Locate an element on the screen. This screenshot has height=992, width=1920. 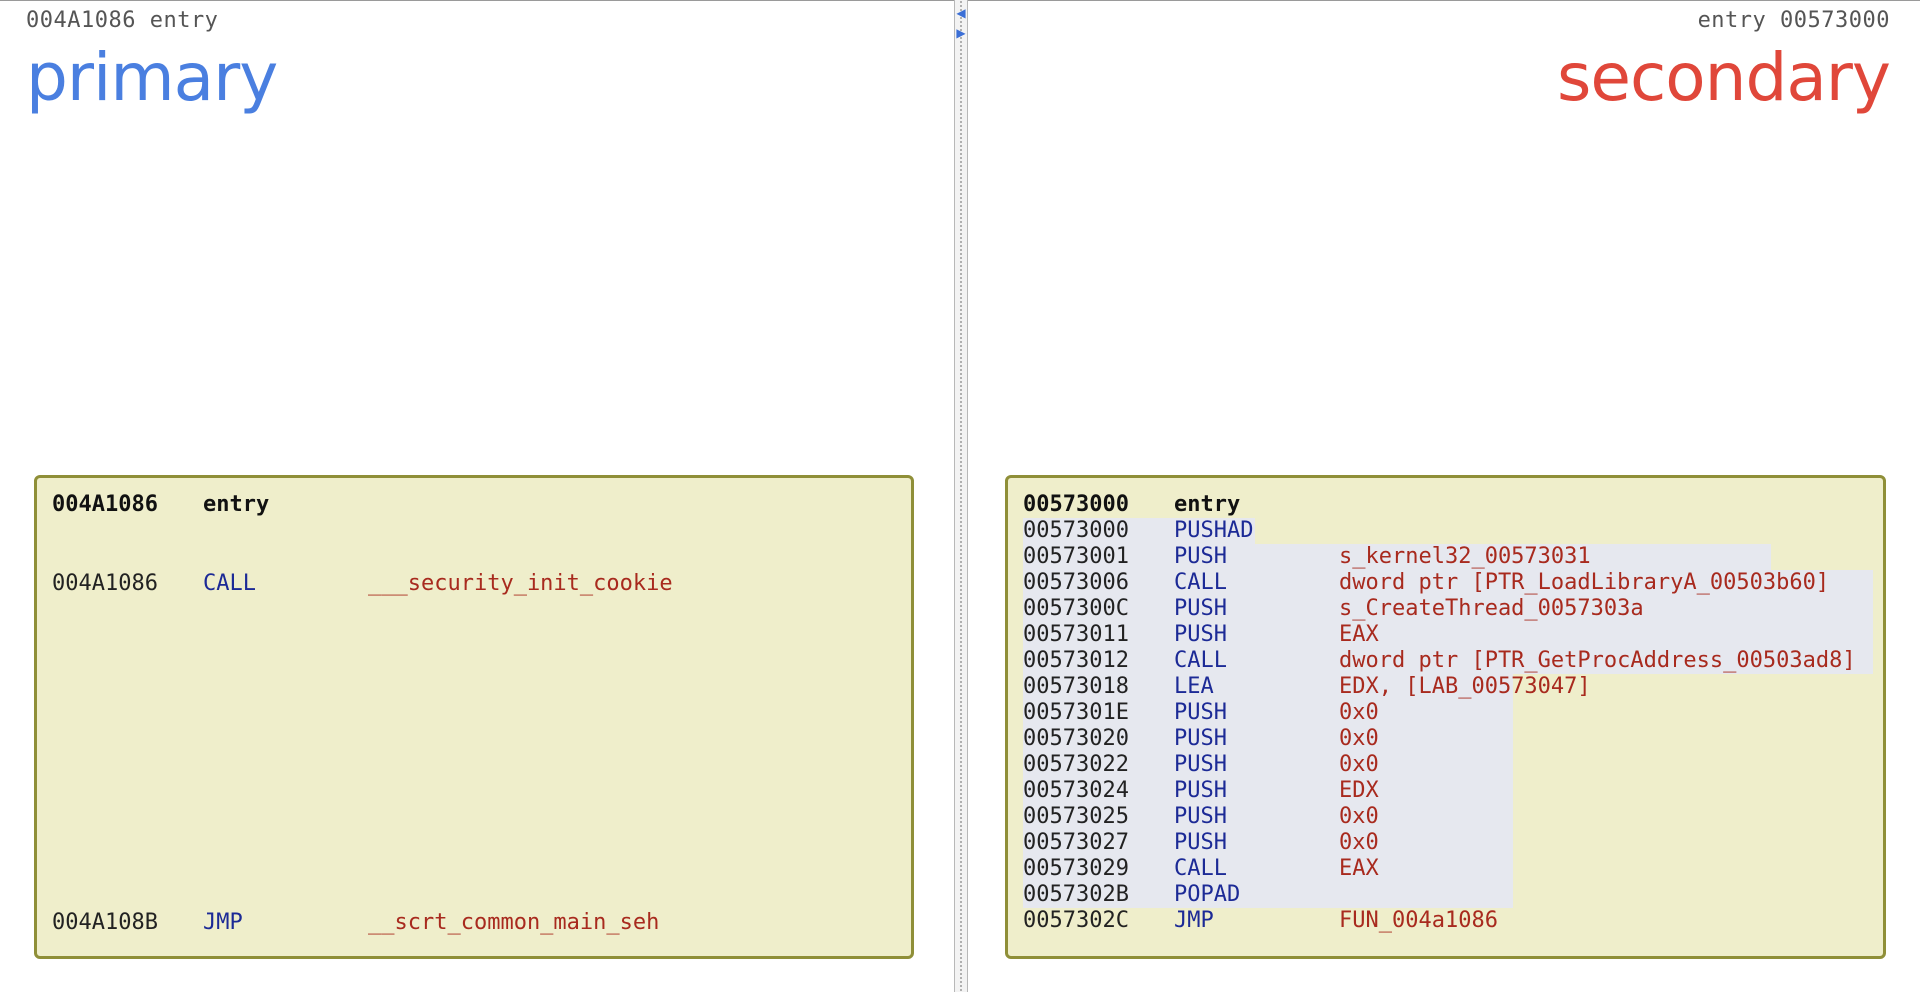
instruction-operand: ___security_init_cookie is located at coordinates (520, 584).